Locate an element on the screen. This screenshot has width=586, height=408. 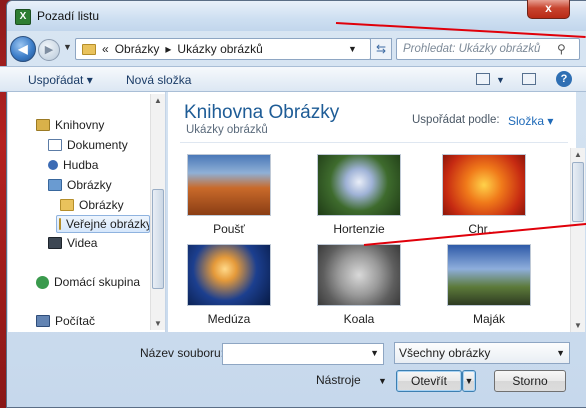
content-scrollbar: ▲ ▼ is located at coordinates (577, 240).